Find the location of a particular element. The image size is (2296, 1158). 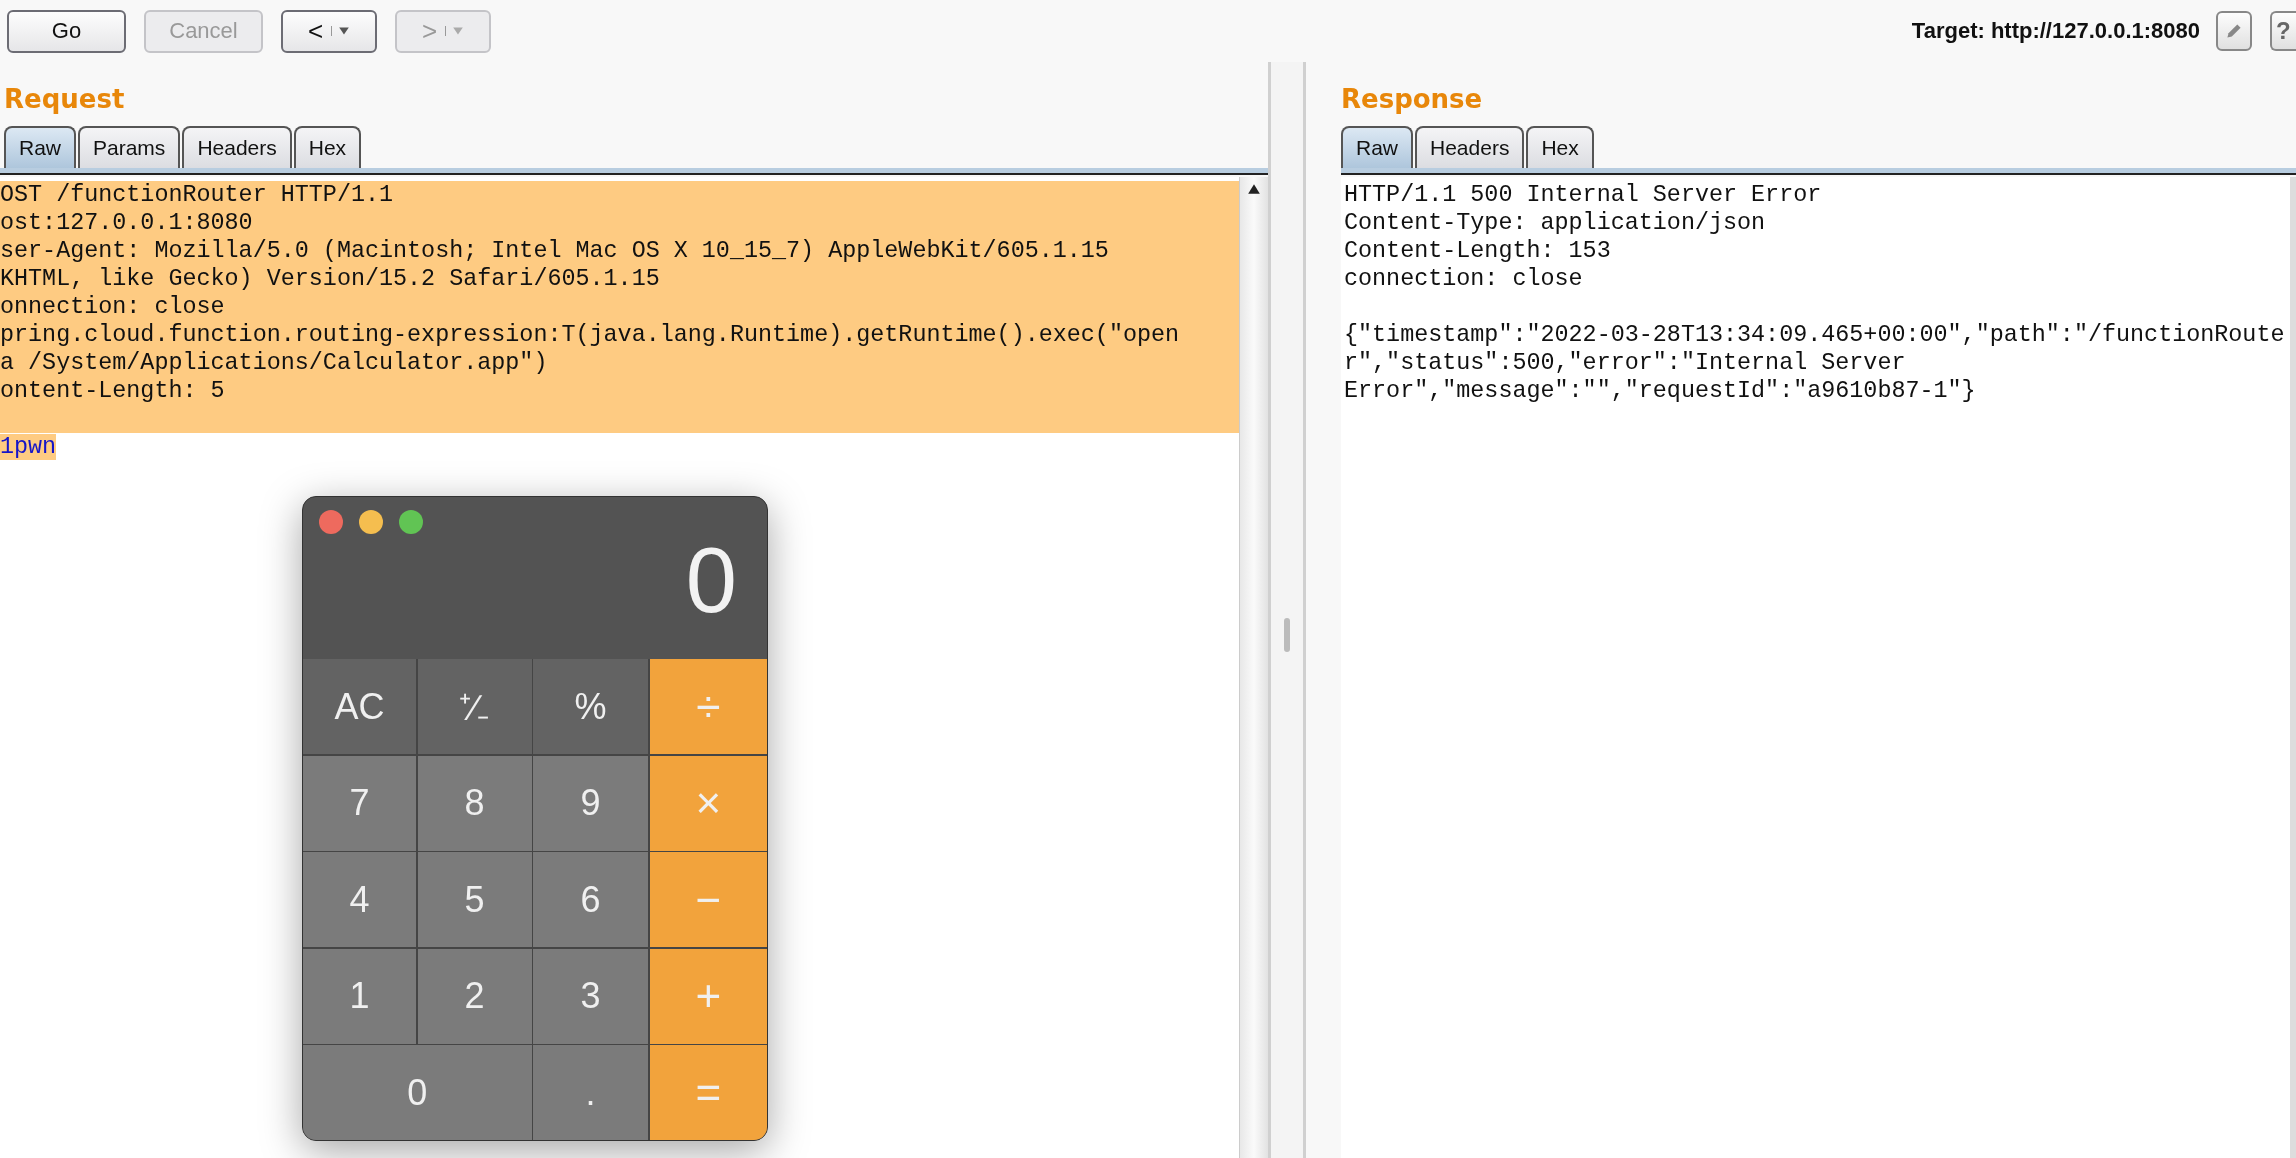

code-line: pring.cloud.function.routing-expression:T(java.lang.Runtime).getRuntime().exec("open is located at coordinates (590, 335).